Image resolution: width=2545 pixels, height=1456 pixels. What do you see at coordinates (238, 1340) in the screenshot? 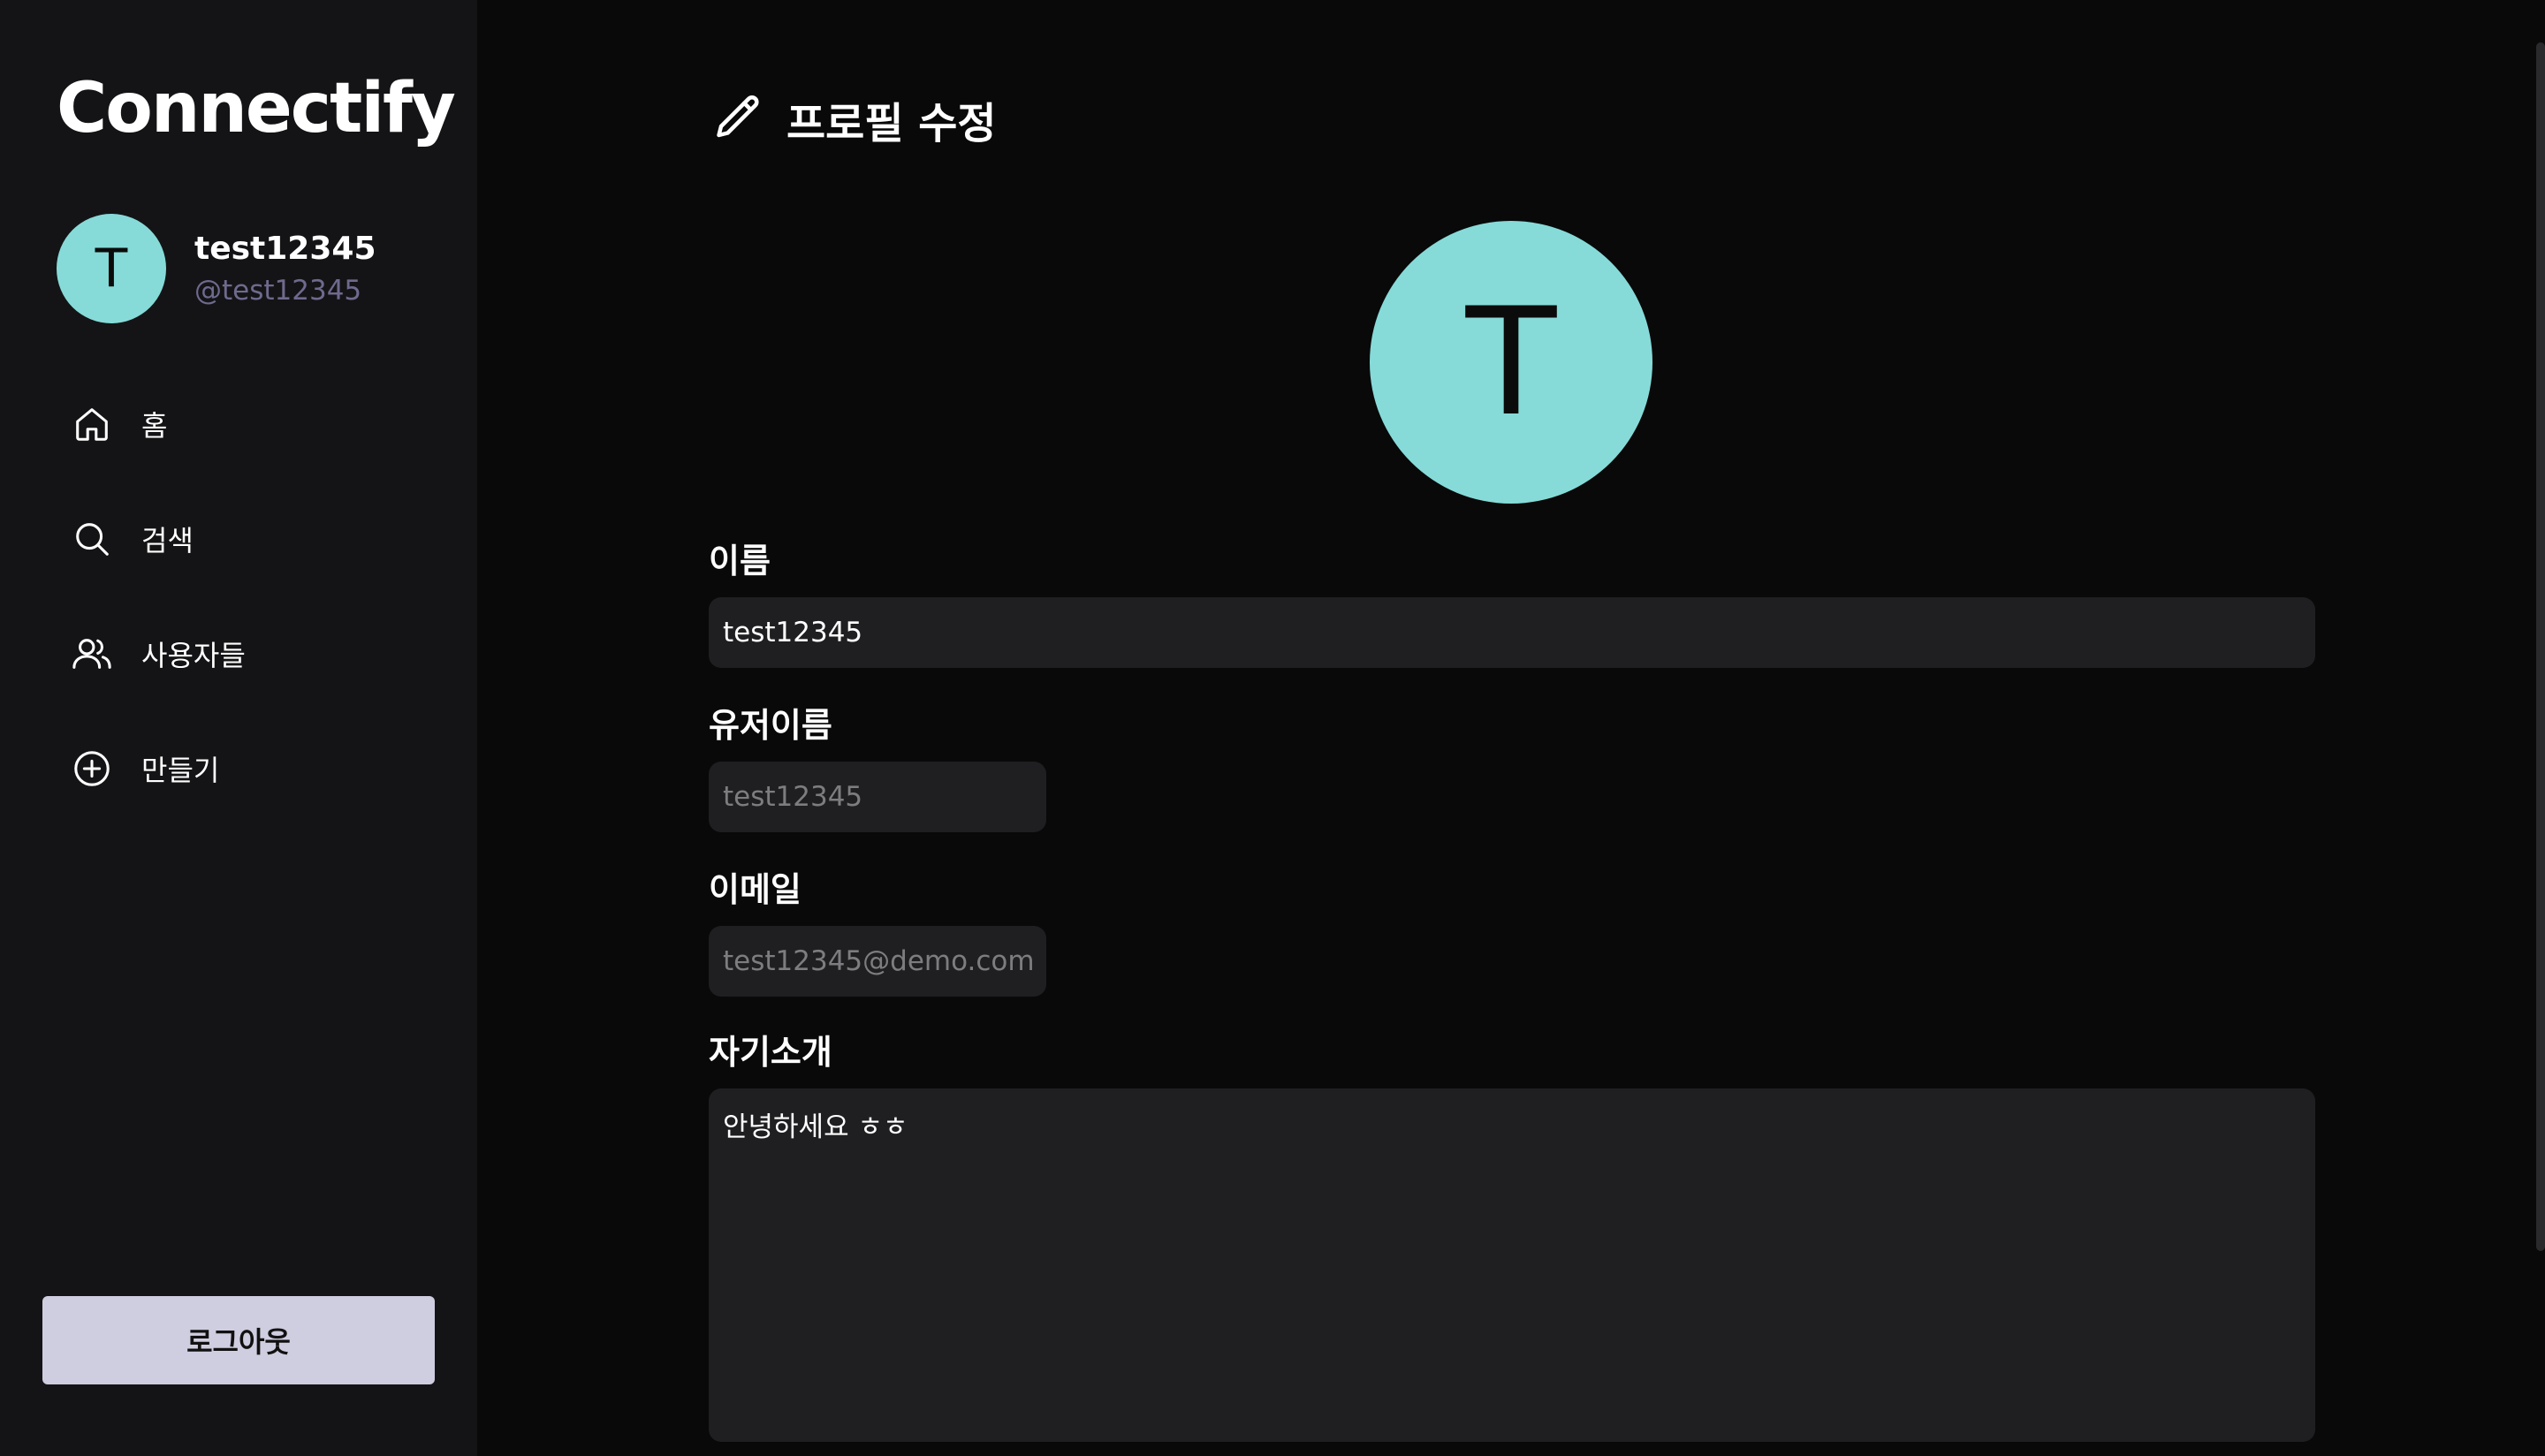
I see `logout-button: 로그아웃` at bounding box center [238, 1340].